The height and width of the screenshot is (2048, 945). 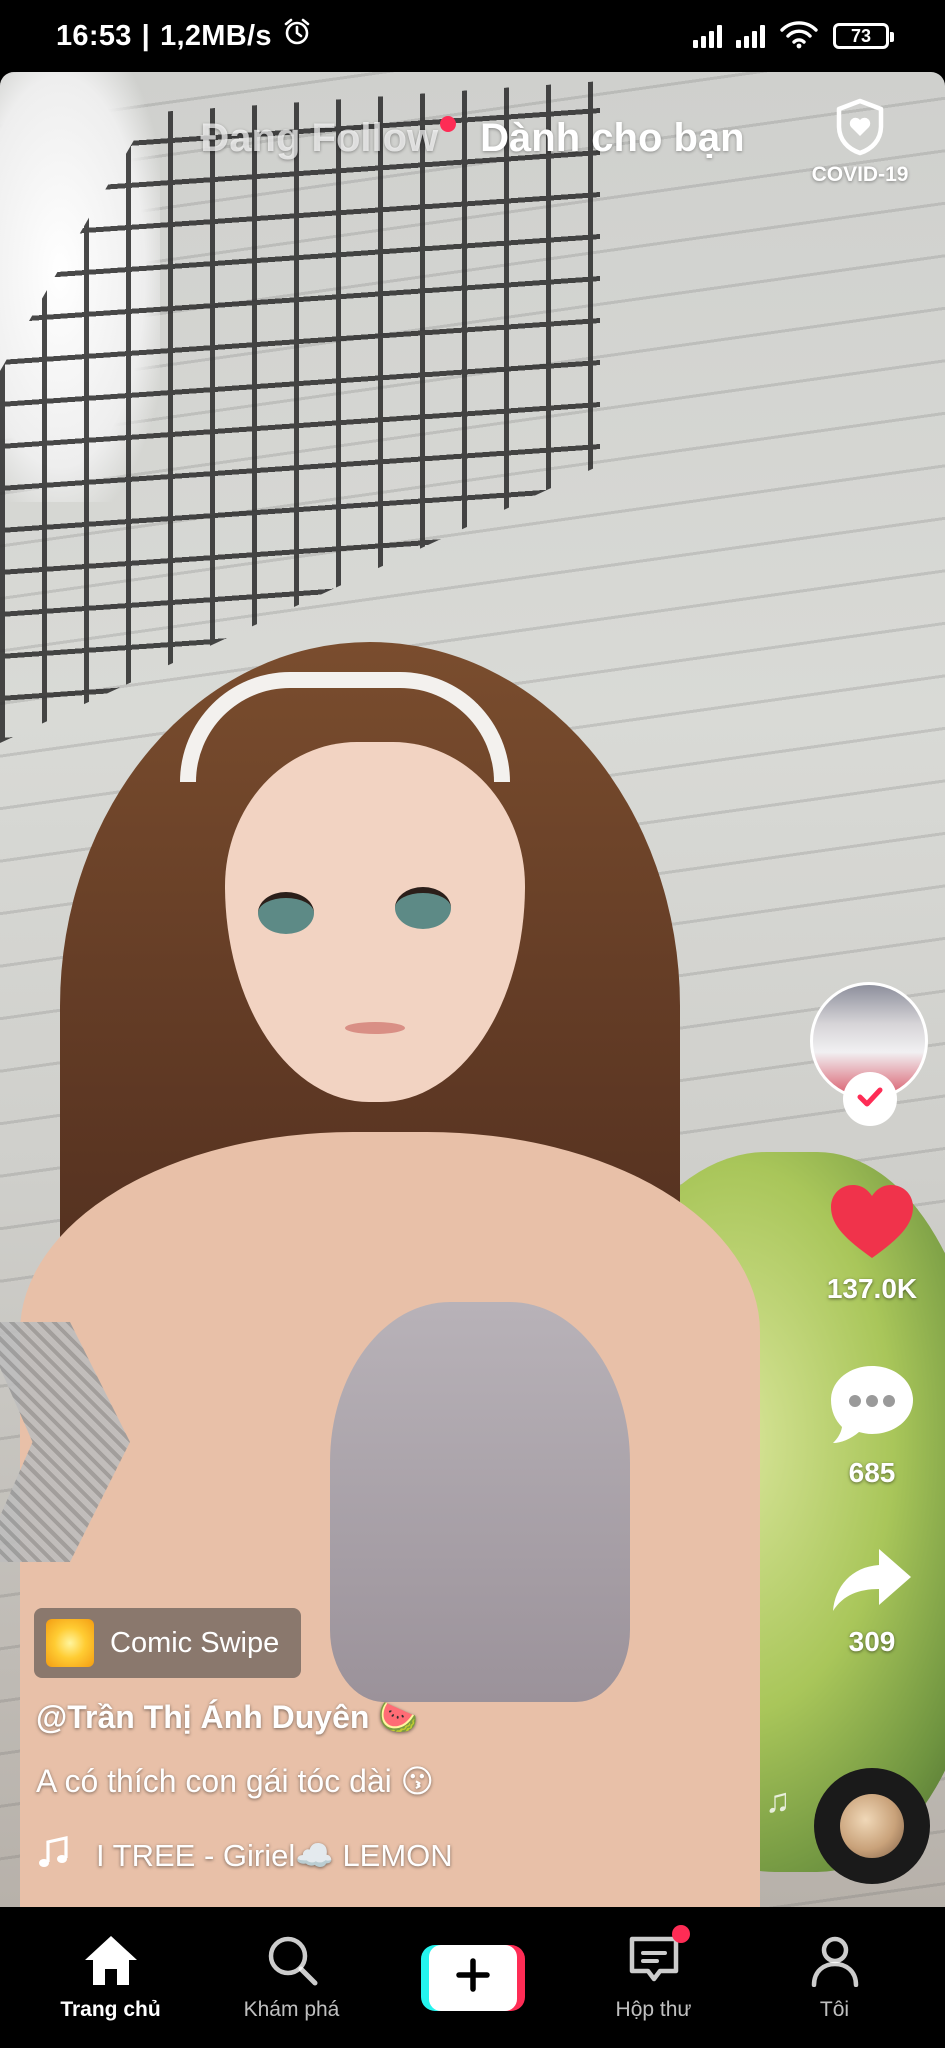 What do you see at coordinates (111, 1962) in the screenshot?
I see `home-icon` at bounding box center [111, 1962].